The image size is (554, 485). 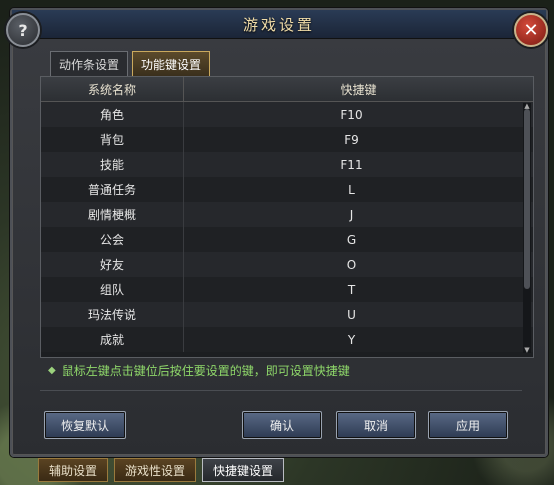 What do you see at coordinates (243, 470) in the screenshot?
I see `tab-shortcut-settings: 快捷键设置` at bounding box center [243, 470].